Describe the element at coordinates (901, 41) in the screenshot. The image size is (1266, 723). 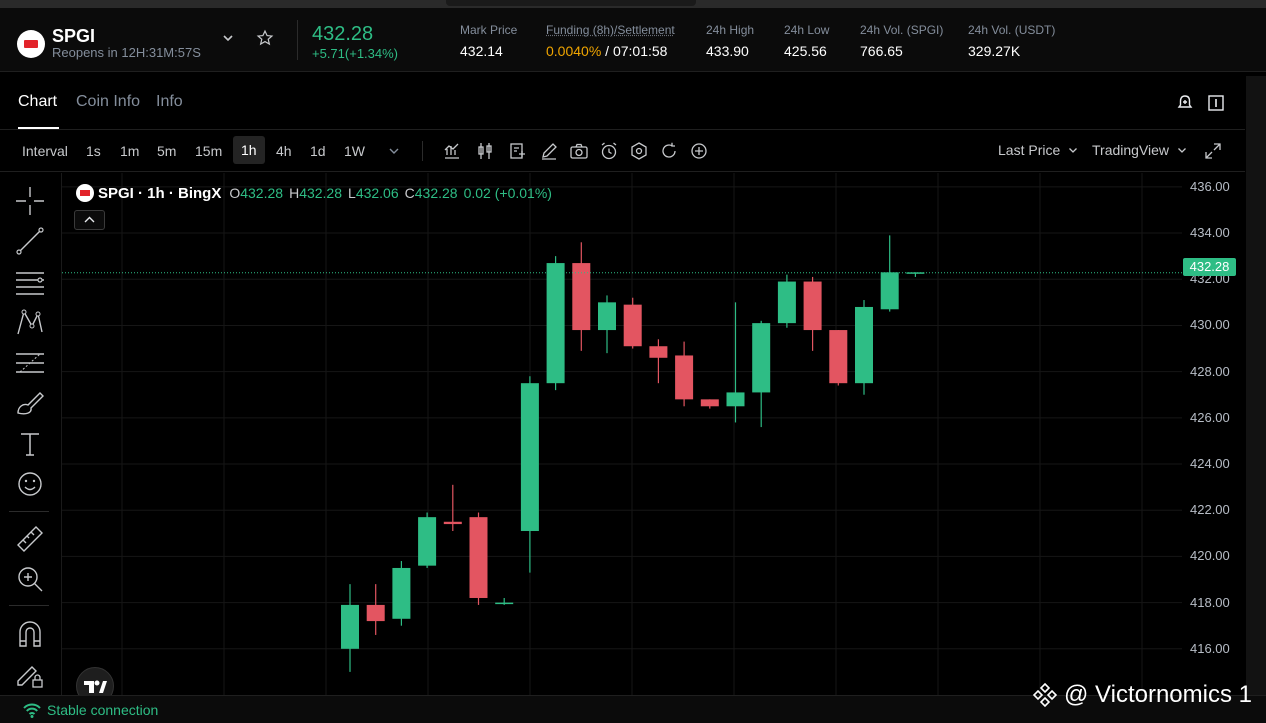
I see `stat-24h-vol-base: 24h Vol. (SPGI) 766.65` at that location.